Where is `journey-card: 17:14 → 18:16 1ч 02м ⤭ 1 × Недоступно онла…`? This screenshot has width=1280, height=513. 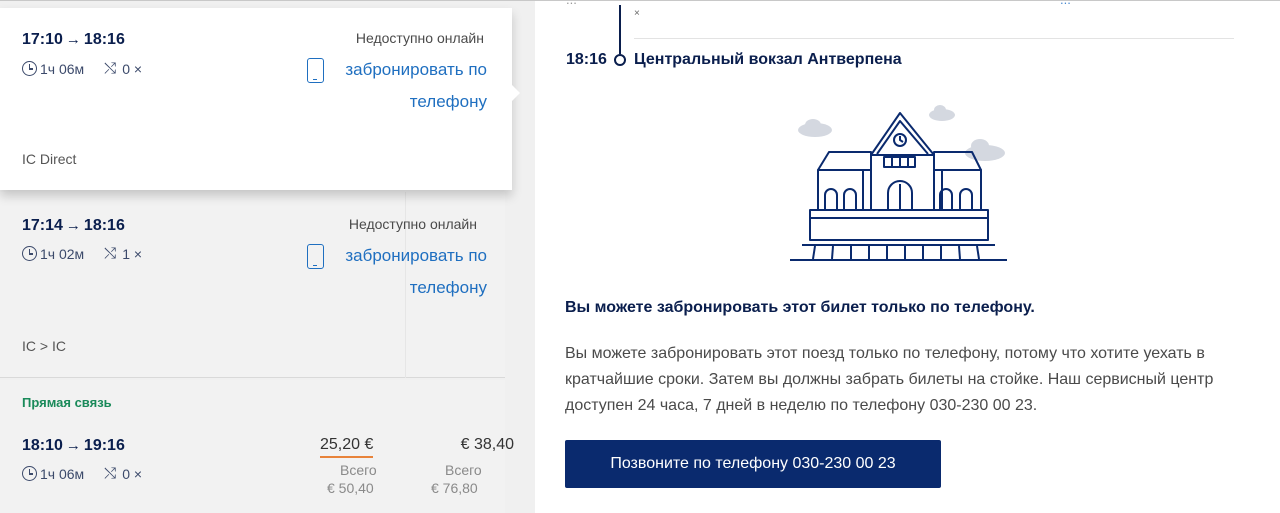 journey-card: 17:14 → 18:16 1ч 02м ⤭ 1 × Недоступно онла… is located at coordinates (252, 285).